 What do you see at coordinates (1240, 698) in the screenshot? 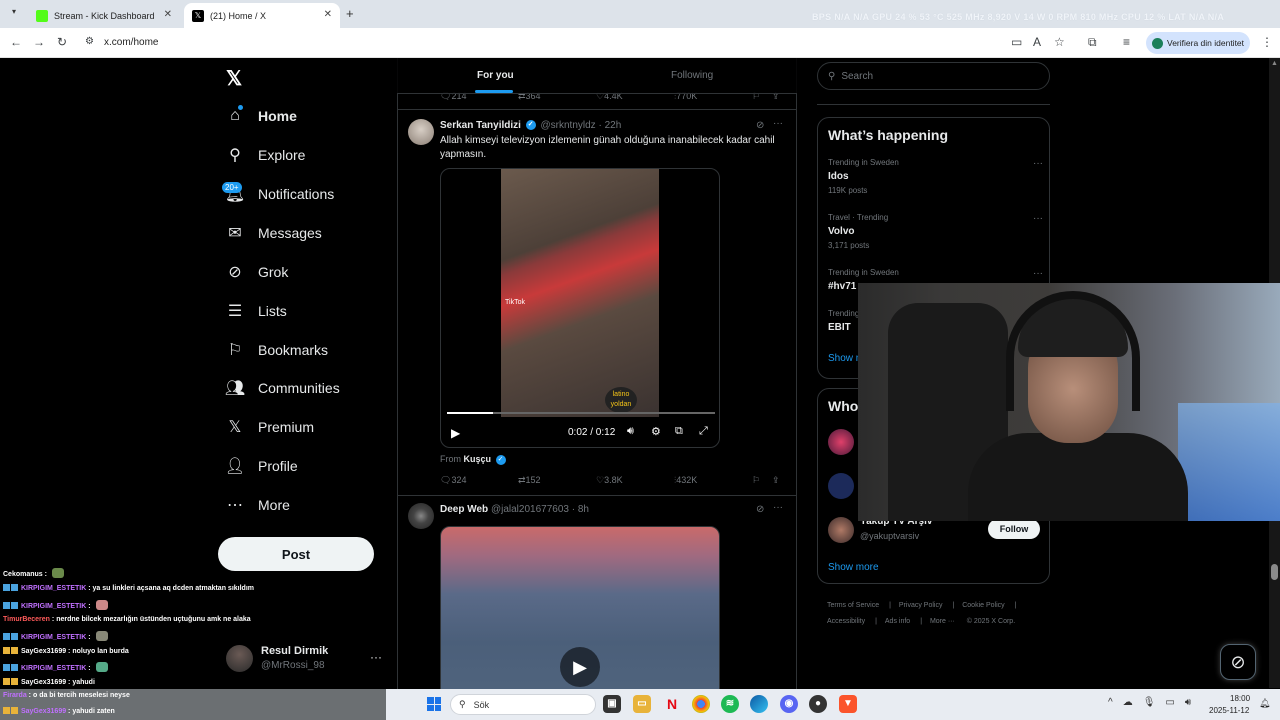
I see `taskbar-time: 18:00` at bounding box center [1240, 698].